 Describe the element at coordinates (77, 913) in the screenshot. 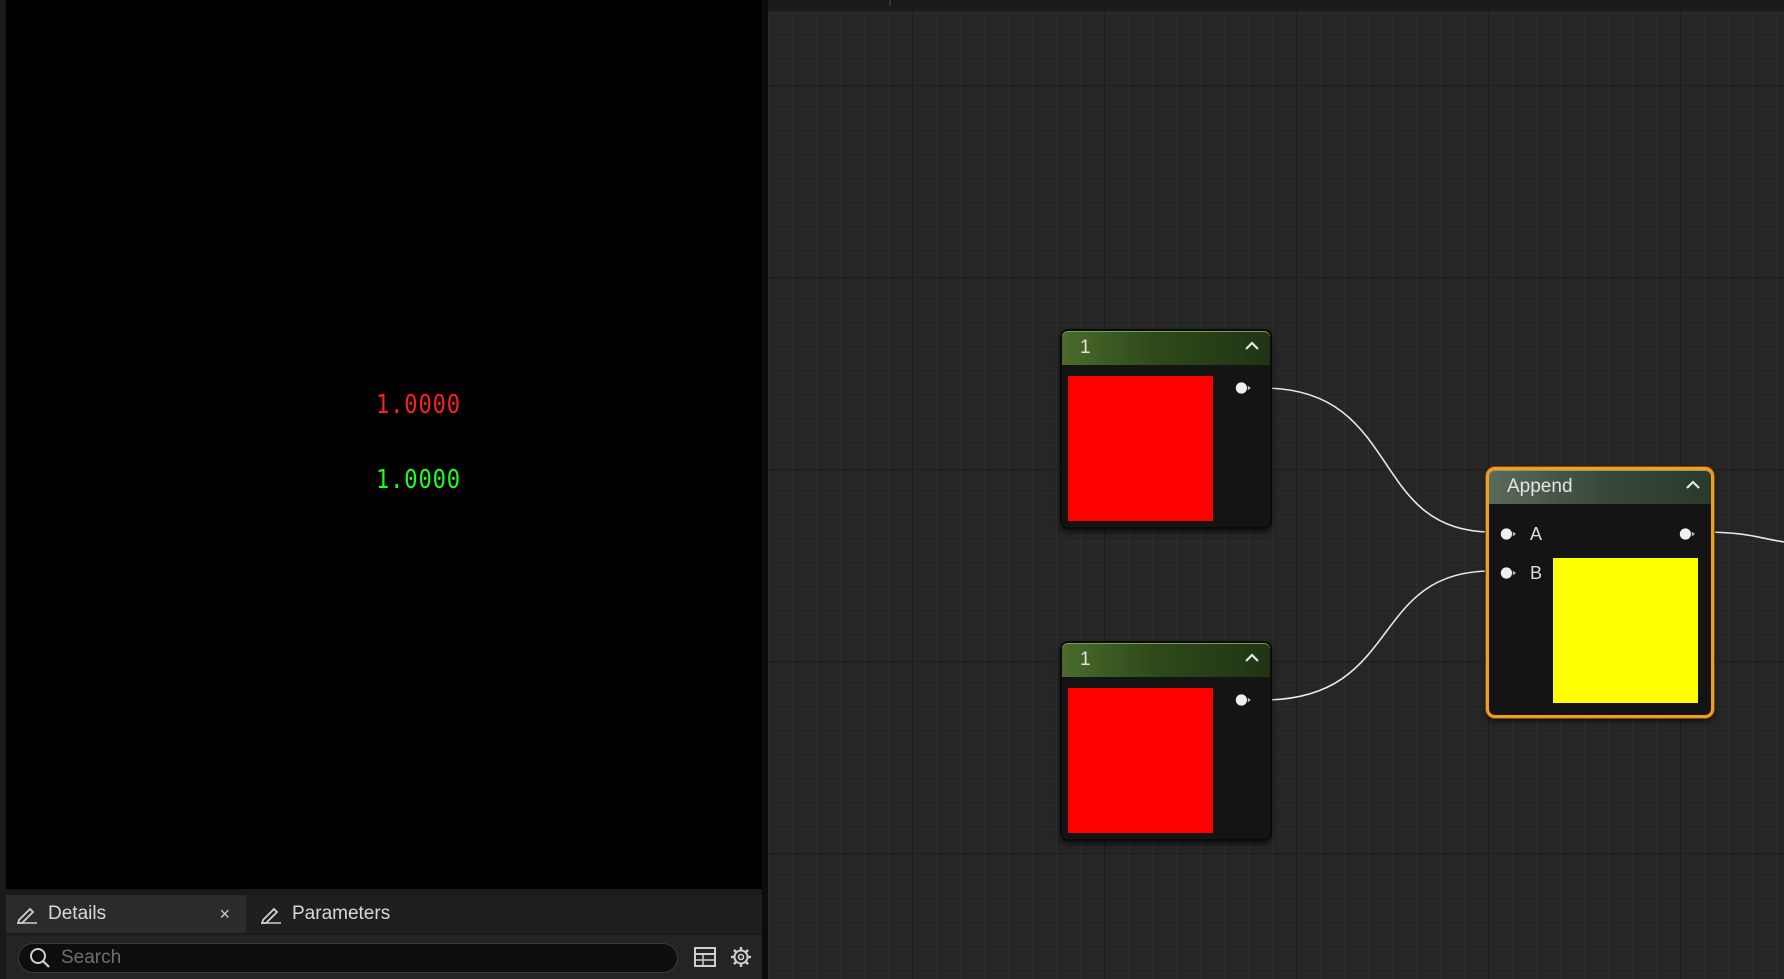

I see `tab-details-label: Details` at that location.